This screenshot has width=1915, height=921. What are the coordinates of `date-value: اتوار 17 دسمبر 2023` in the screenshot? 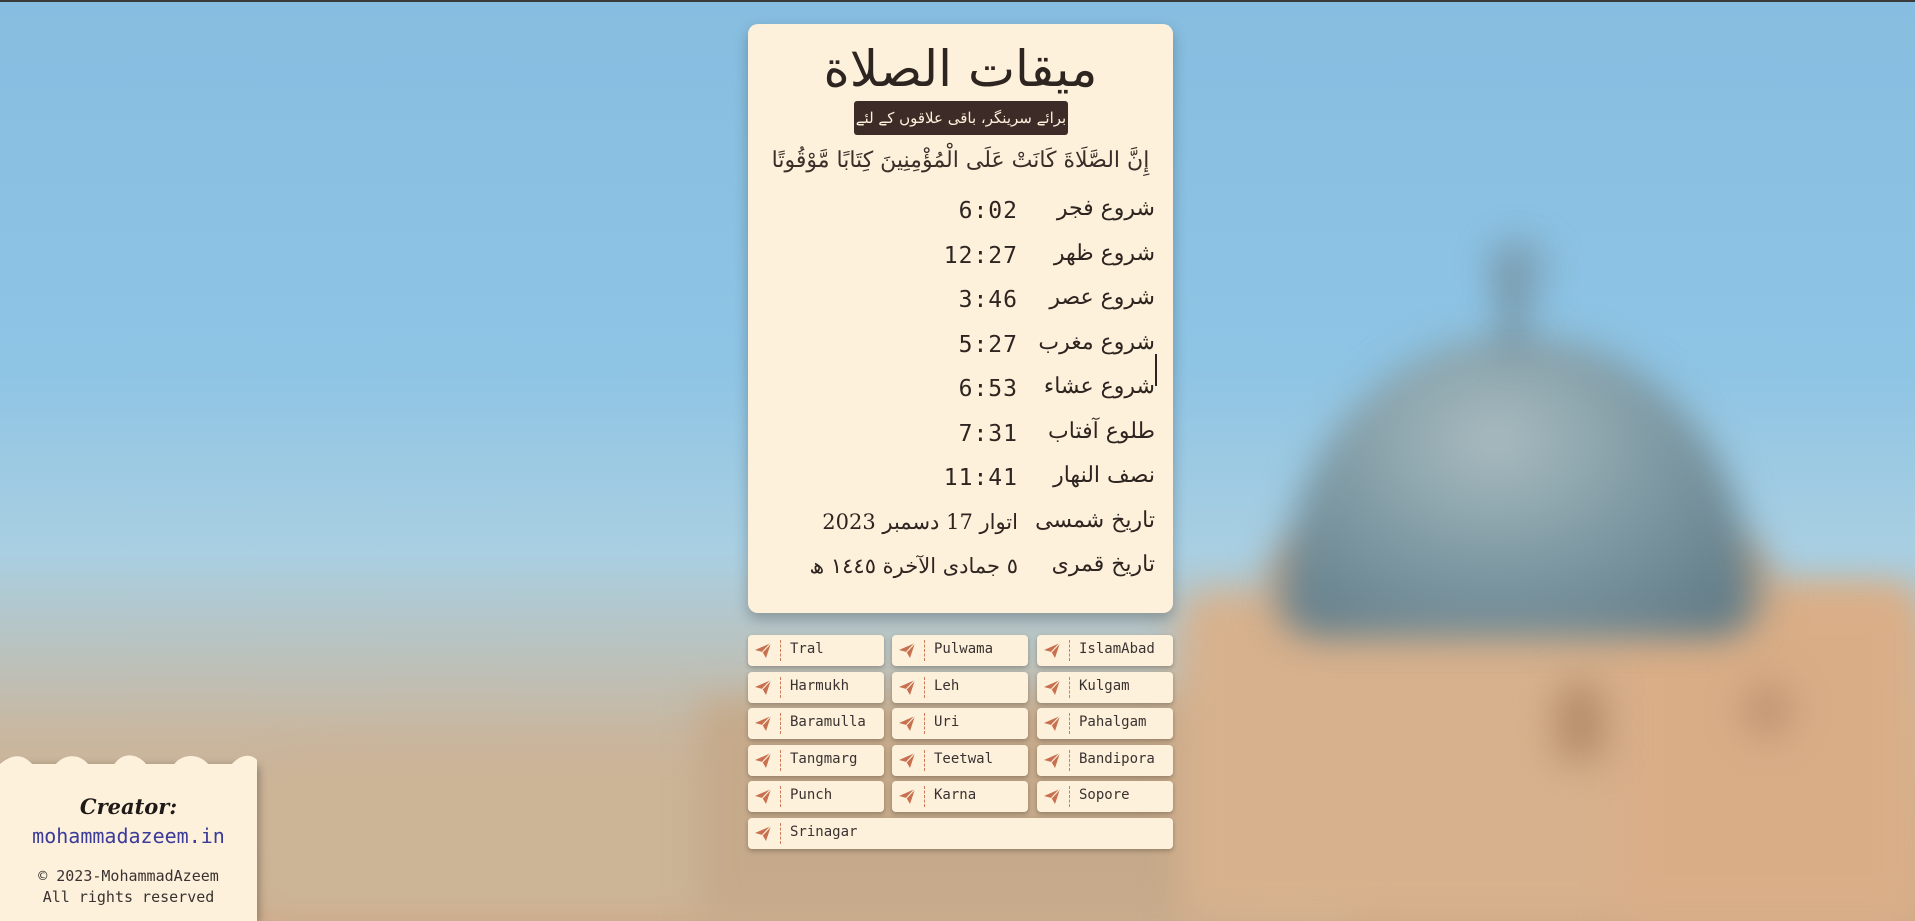 It's located at (920, 521).